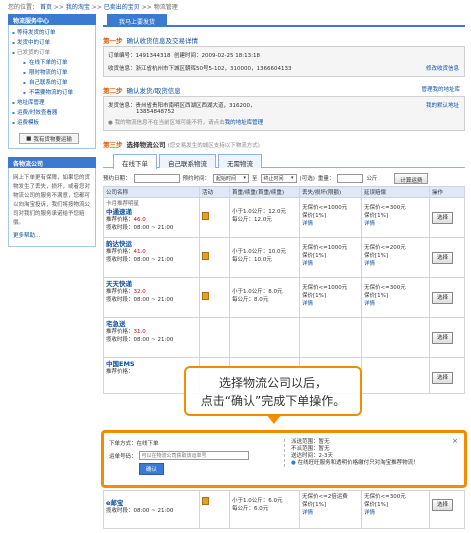  I want to click on company-name: e邮宝, so click(151, 503).